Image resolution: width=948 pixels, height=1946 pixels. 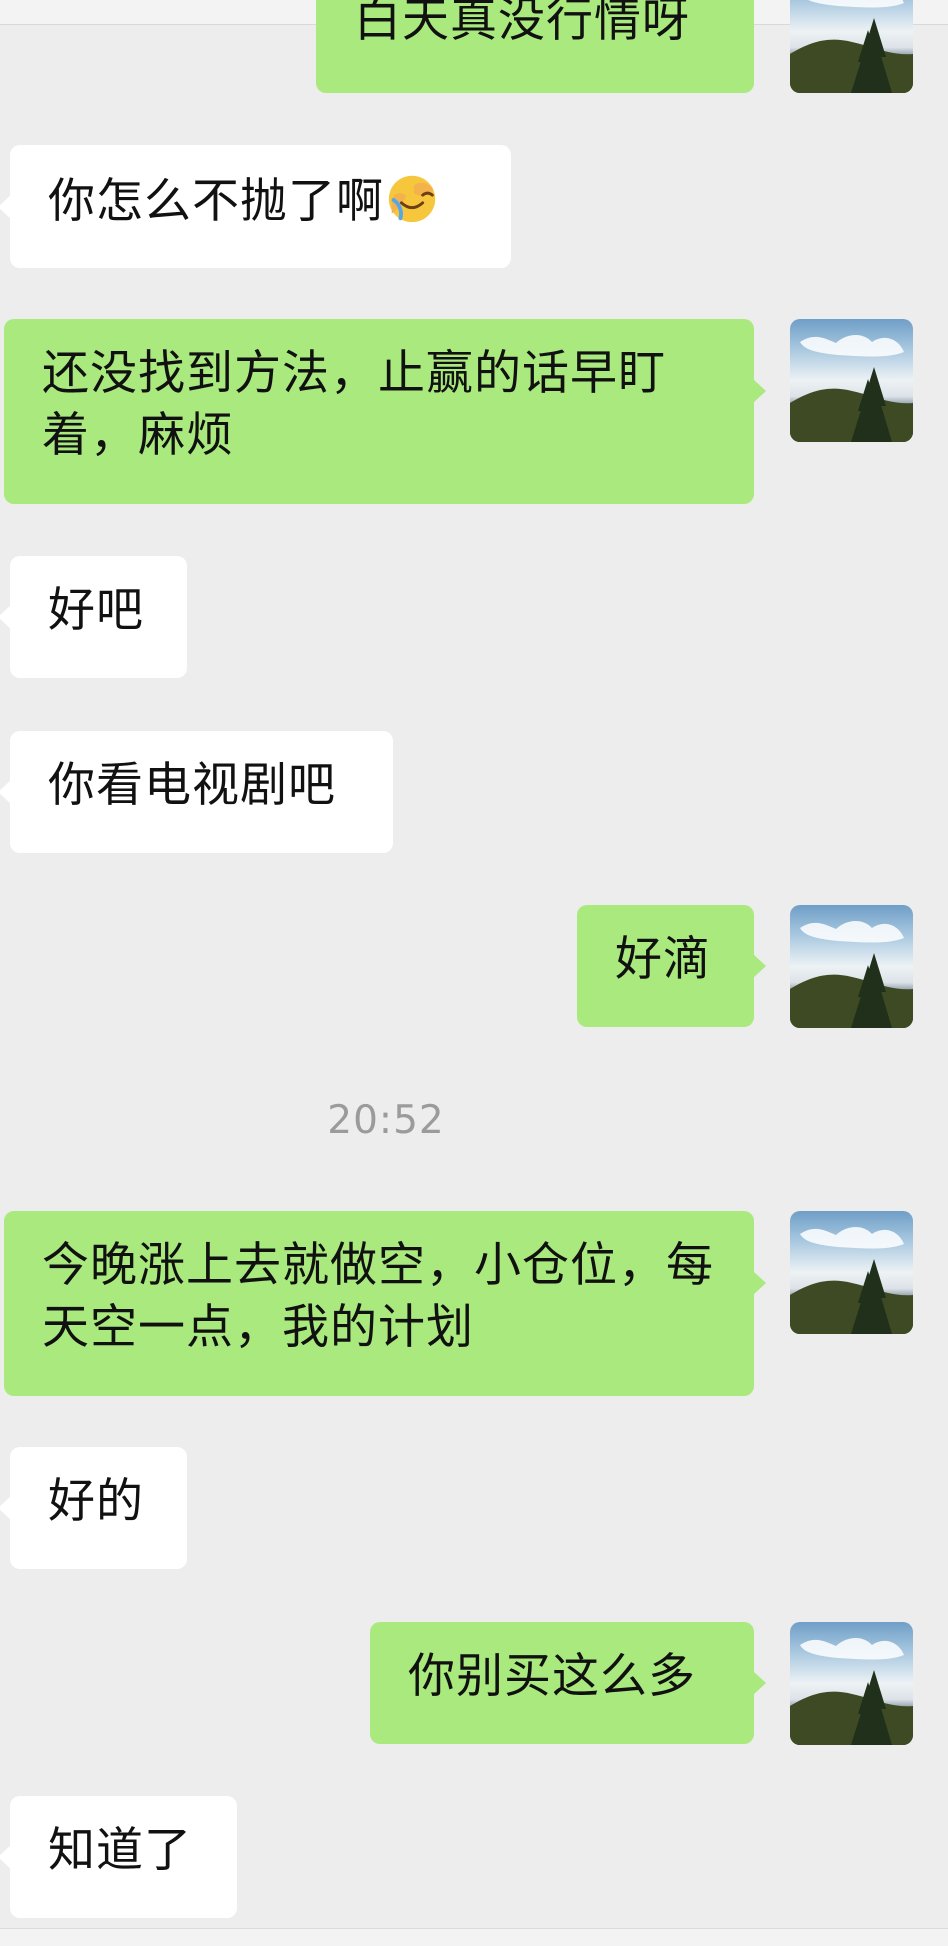 What do you see at coordinates (552, 1676) in the screenshot?
I see `message-text: 你别买这么多` at bounding box center [552, 1676].